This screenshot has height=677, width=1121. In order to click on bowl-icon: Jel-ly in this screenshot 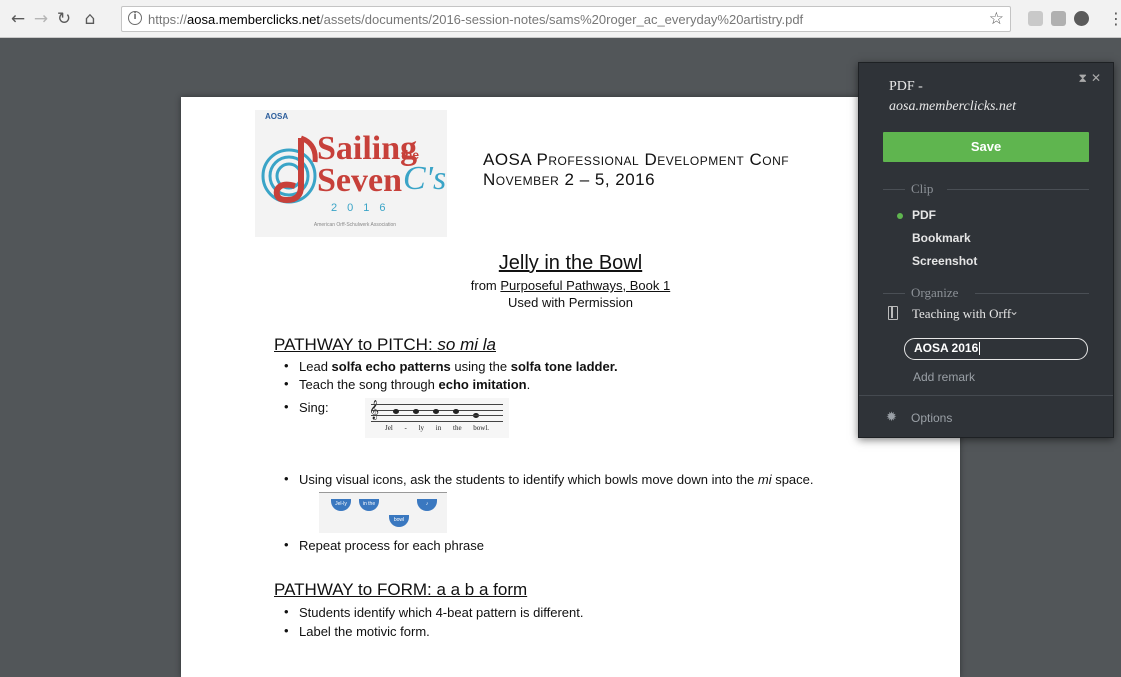, I will do `click(341, 505)`.